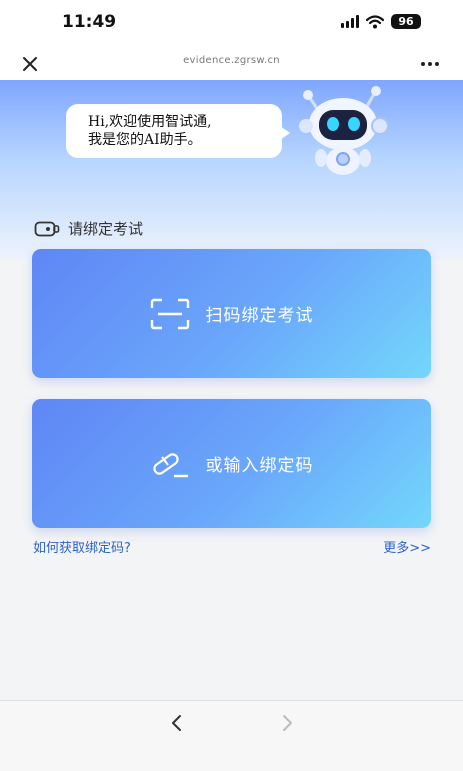 Image resolution: width=463 pixels, height=771 pixels. I want to click on forward-icon, so click(287, 723).